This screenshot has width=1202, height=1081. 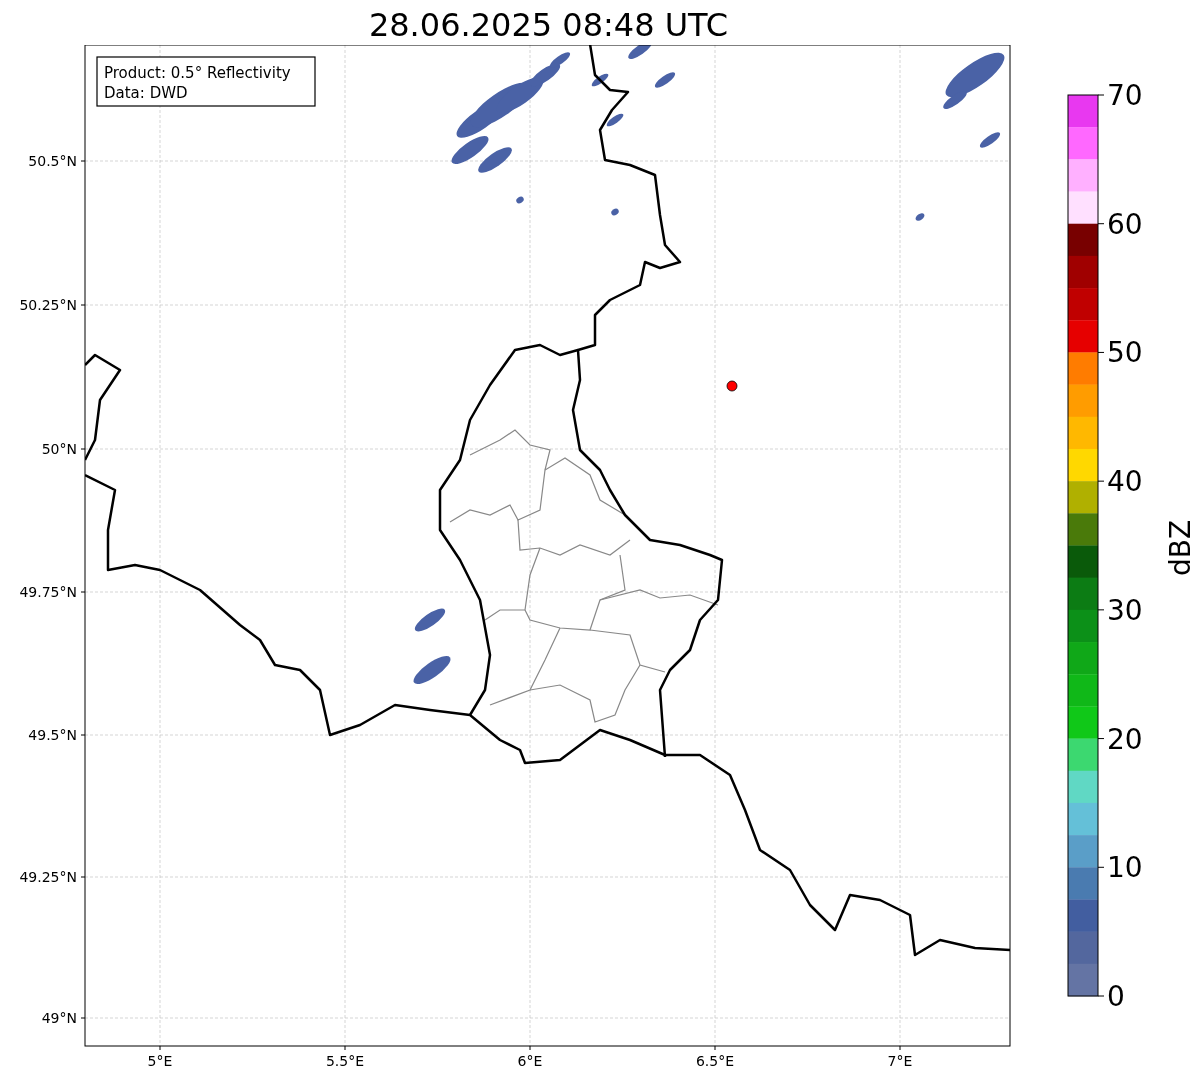 What do you see at coordinates (1125, 482) in the screenshot?
I see `colorbar-tick-label: 40` at bounding box center [1125, 482].